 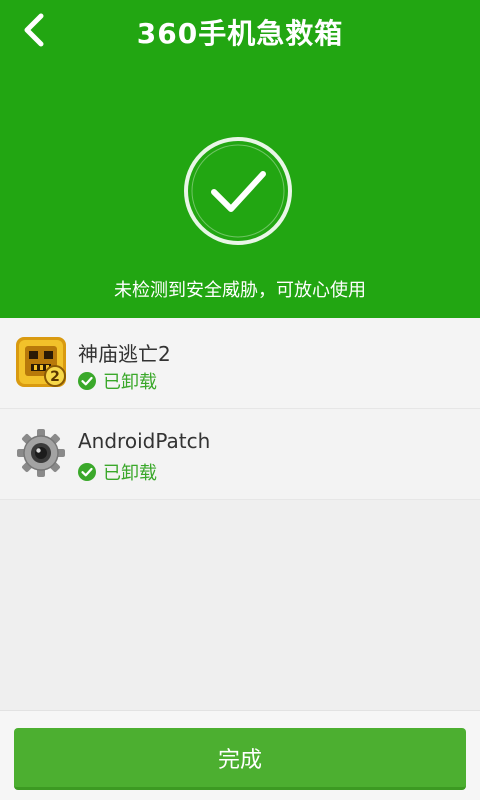 I want to click on scan-result-message: 未检测到安全威胁，可放心使用, so click(x=240, y=290).